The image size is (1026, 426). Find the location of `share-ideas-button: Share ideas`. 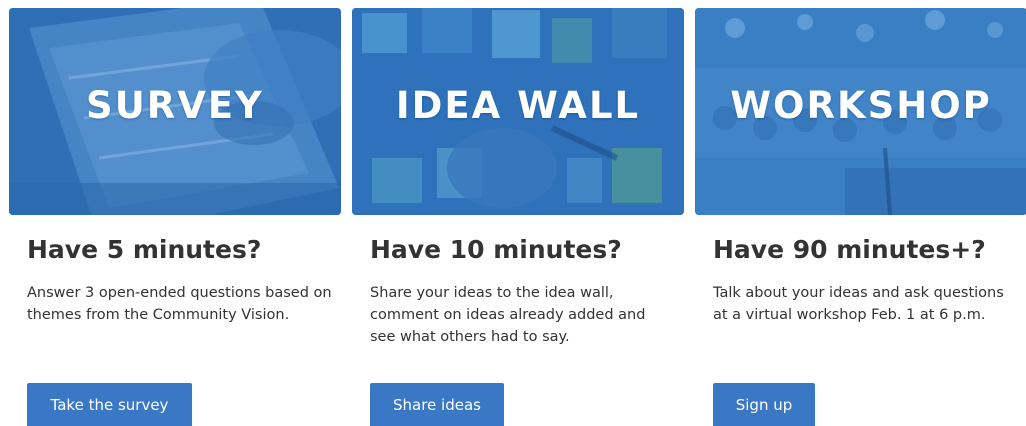

share-ideas-button: Share ideas is located at coordinates (437, 404).